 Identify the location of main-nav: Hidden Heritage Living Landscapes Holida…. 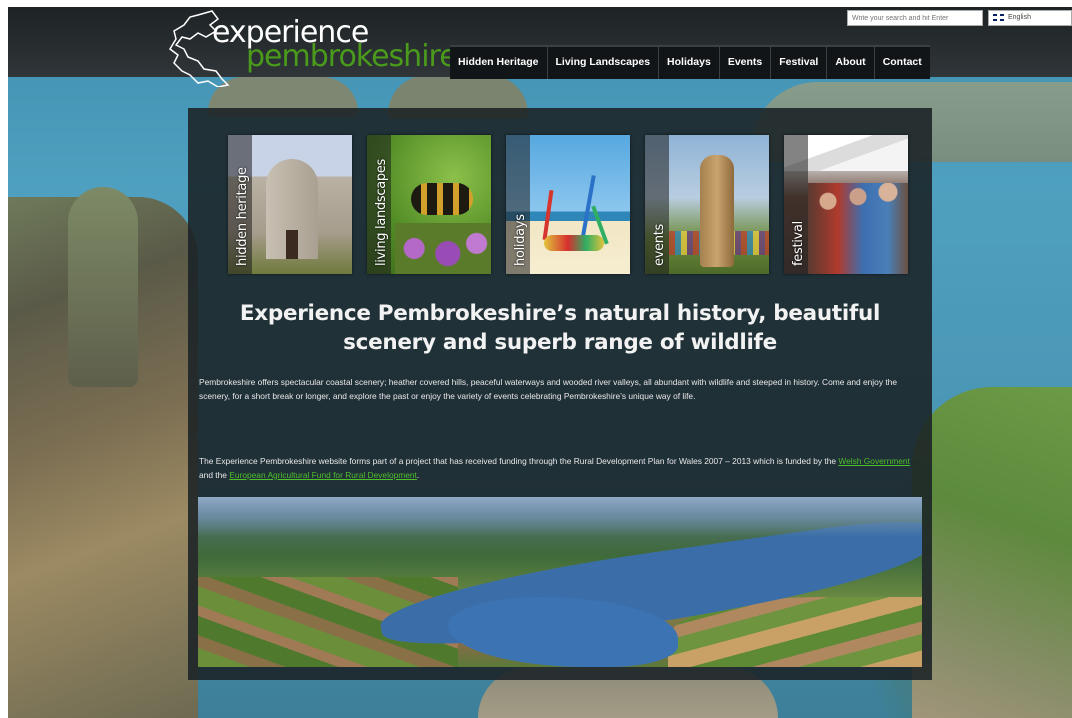
(690, 62).